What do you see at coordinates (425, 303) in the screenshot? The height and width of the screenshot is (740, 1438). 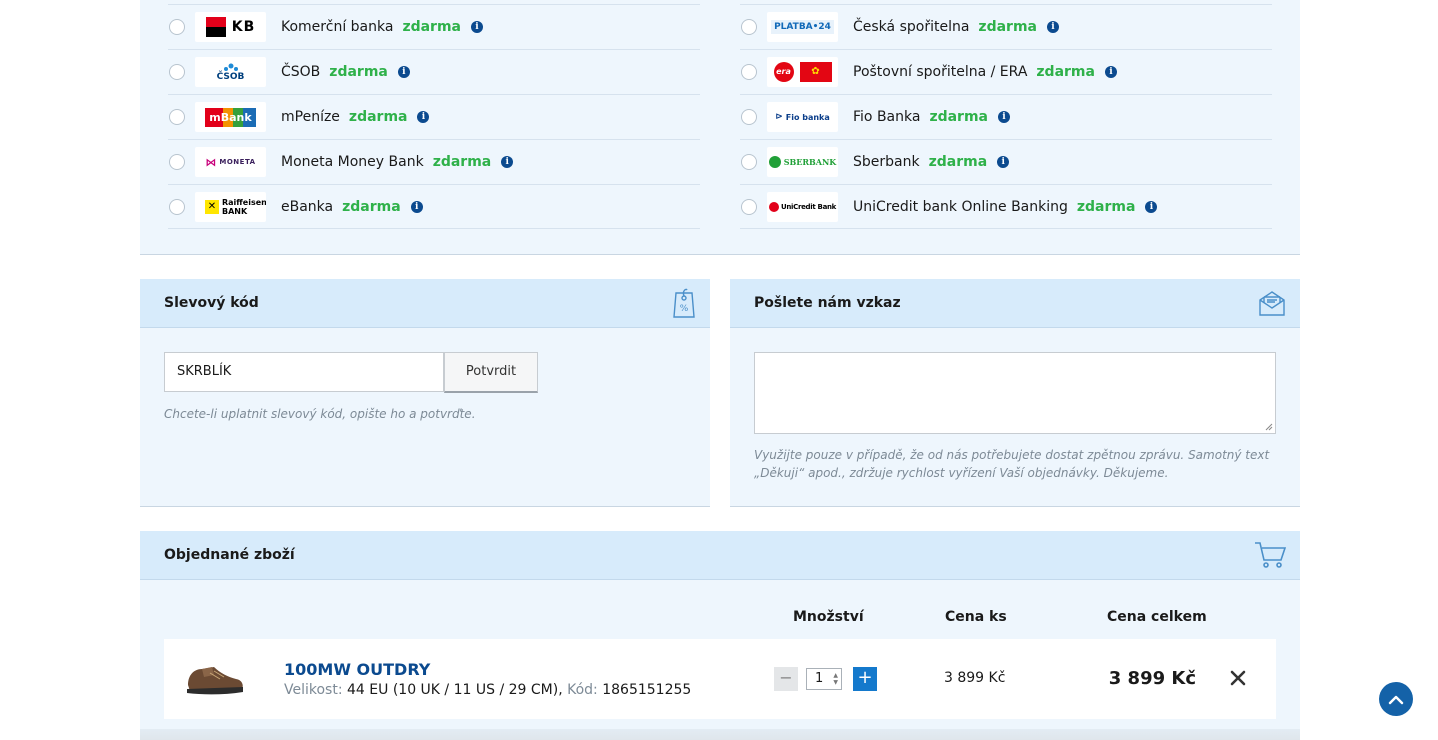 I see `discount-code-header: Slevový kód %` at bounding box center [425, 303].